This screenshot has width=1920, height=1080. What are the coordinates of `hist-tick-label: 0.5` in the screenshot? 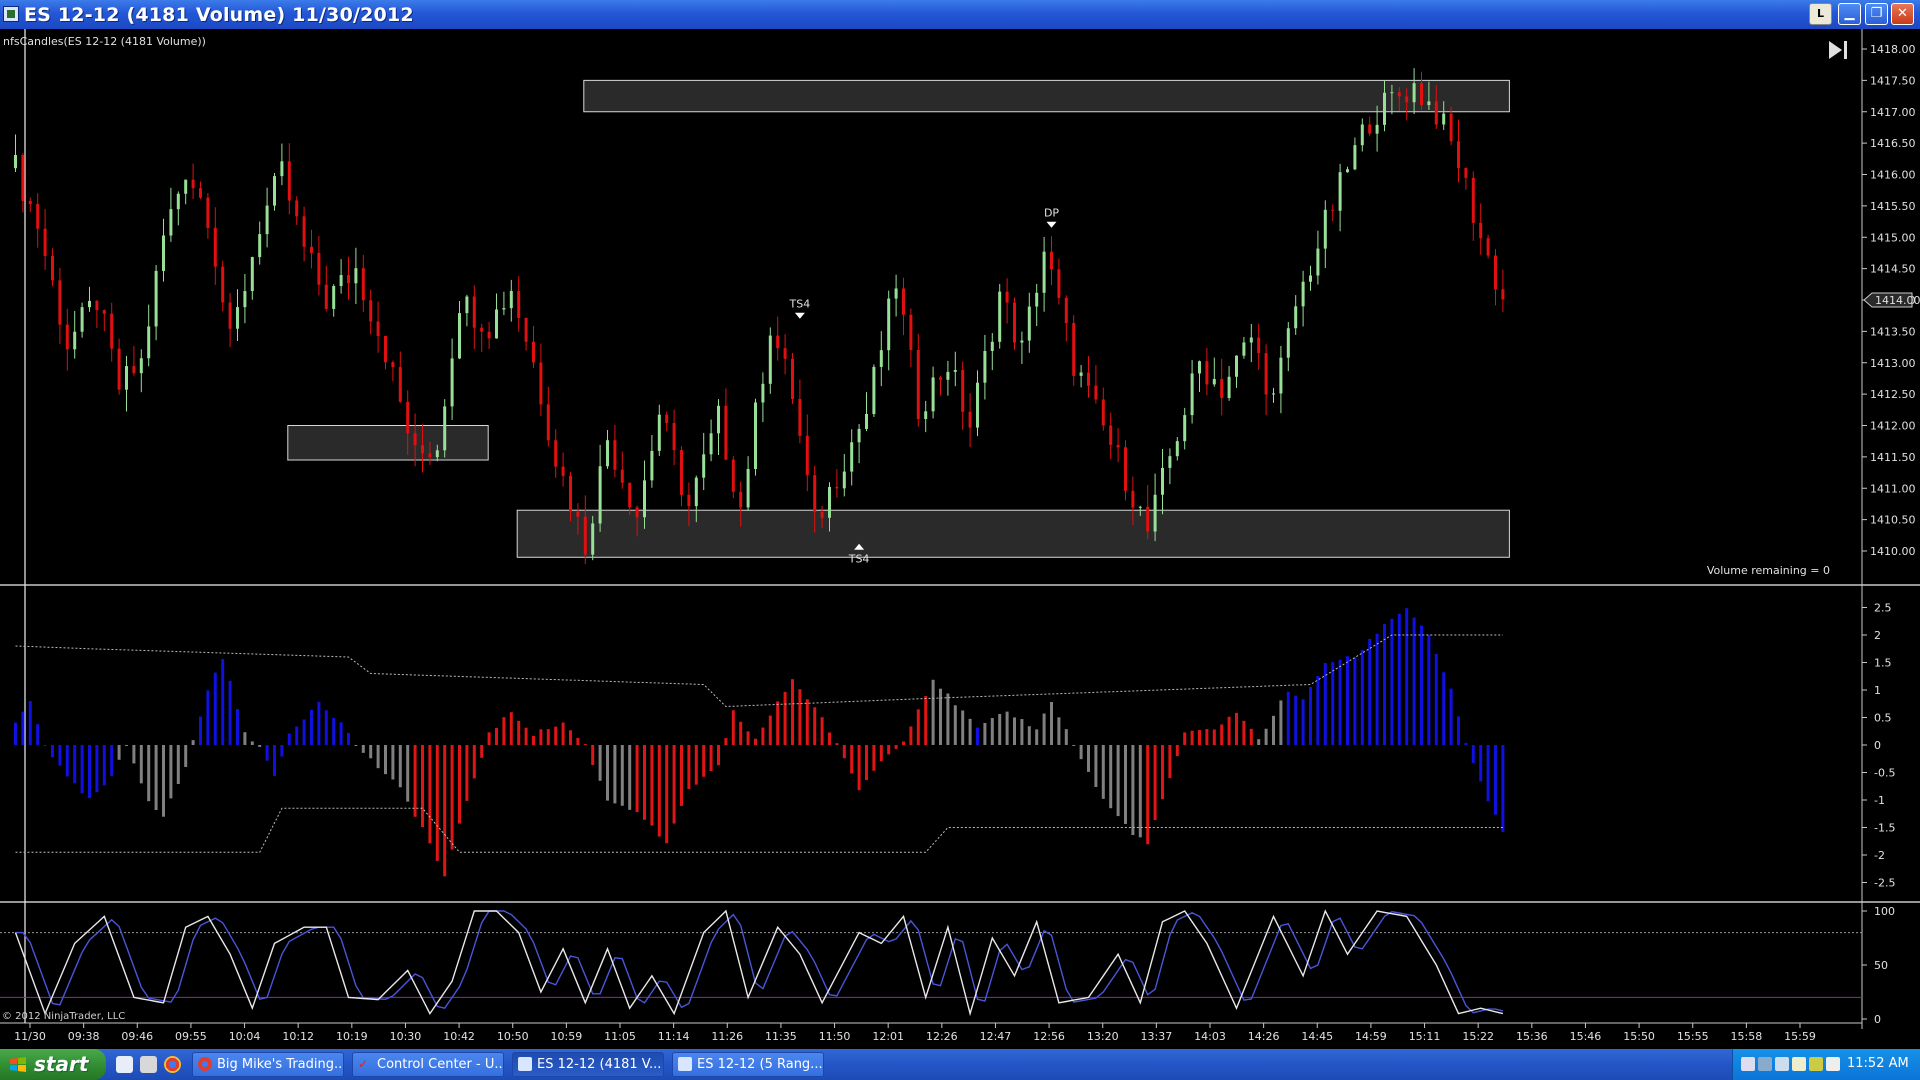 It's located at (1883, 718).